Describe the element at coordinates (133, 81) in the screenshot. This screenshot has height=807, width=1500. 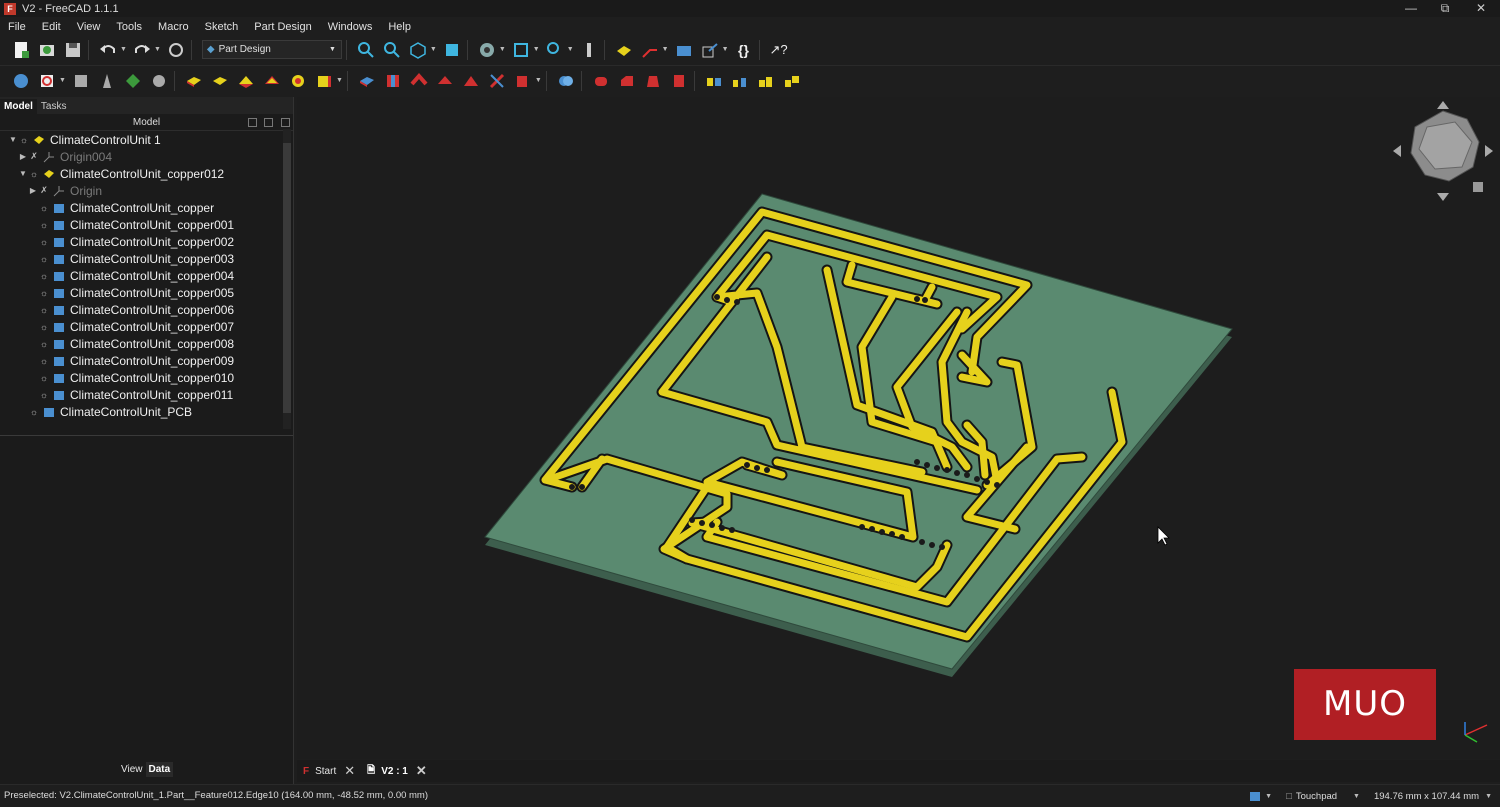
I see `shape-binder-icon` at that location.